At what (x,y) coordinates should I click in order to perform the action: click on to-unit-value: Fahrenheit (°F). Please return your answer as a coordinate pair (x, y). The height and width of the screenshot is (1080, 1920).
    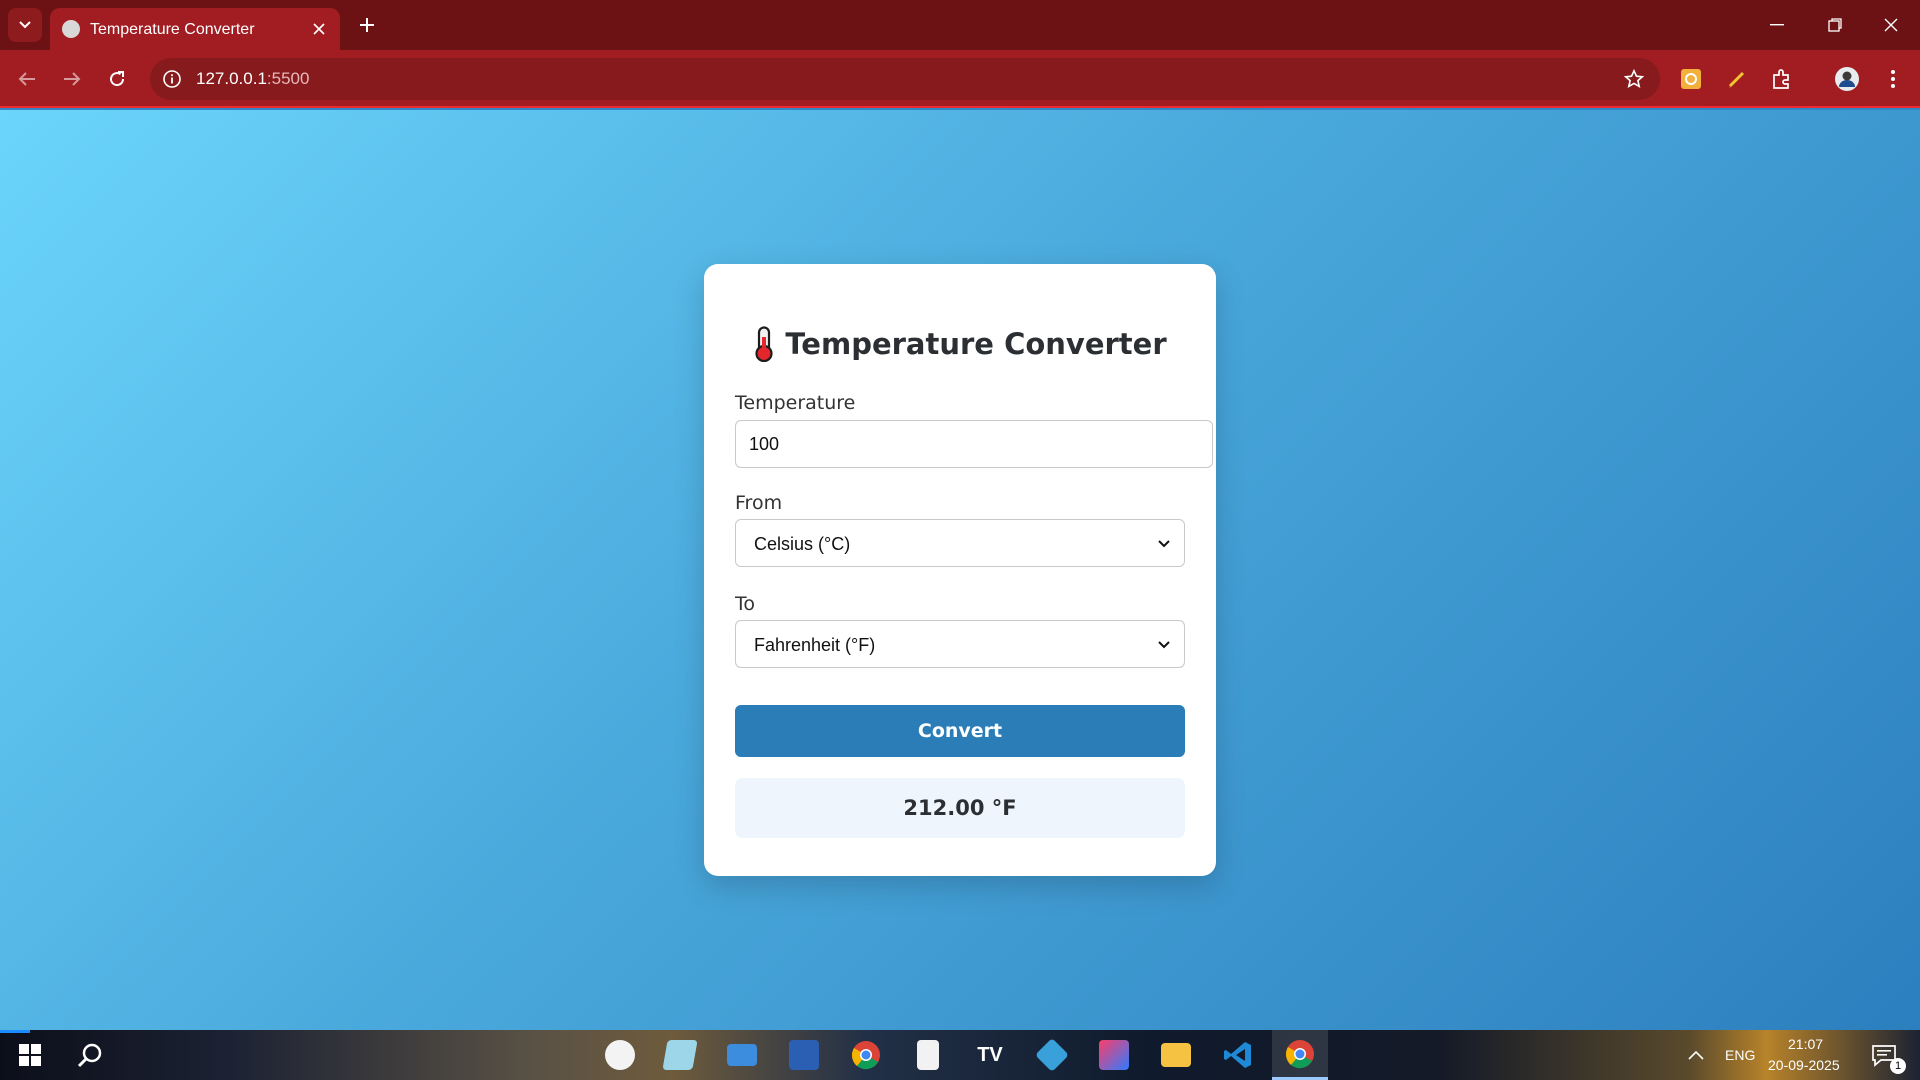
    Looking at the image, I should click on (815, 645).